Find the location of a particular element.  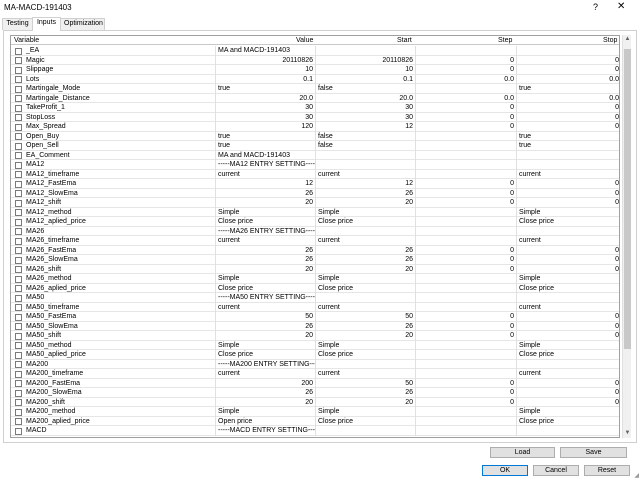

start-cell: 20110826 is located at coordinates (365, 60).